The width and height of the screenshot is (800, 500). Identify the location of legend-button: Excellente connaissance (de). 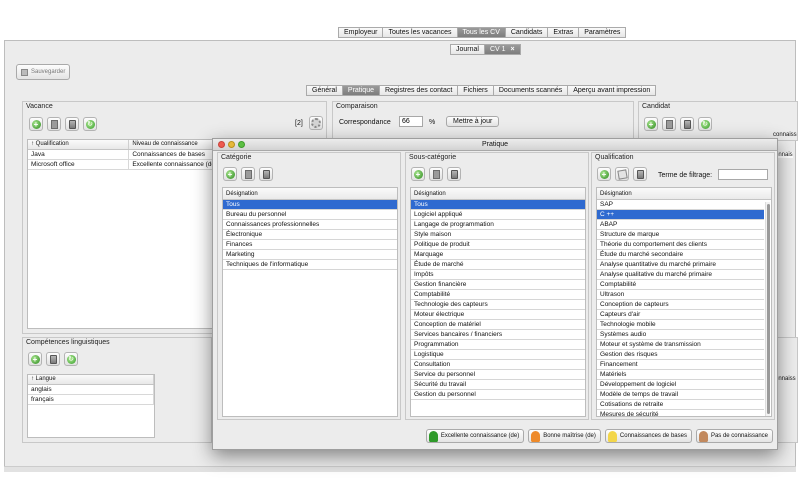
(475, 436).